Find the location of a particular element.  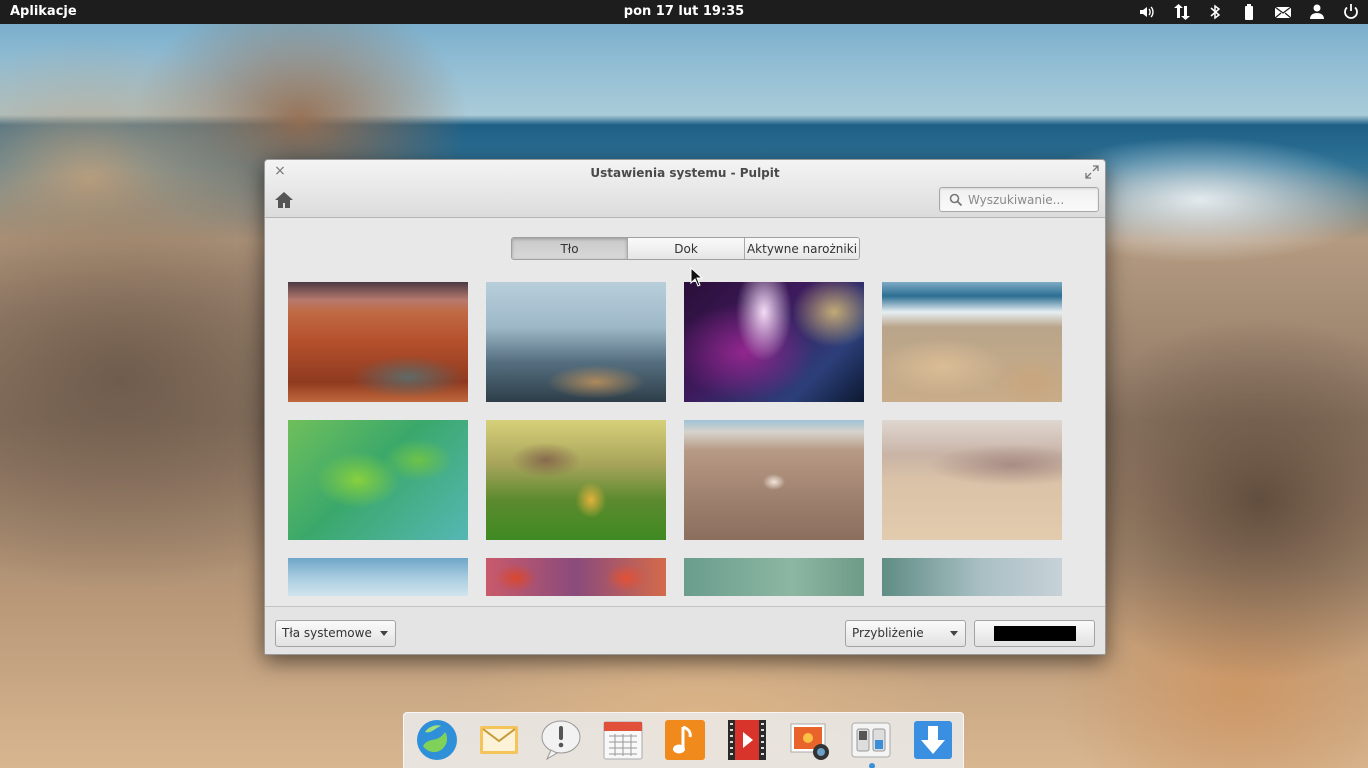

tab-dock: Dok is located at coordinates (686, 248).